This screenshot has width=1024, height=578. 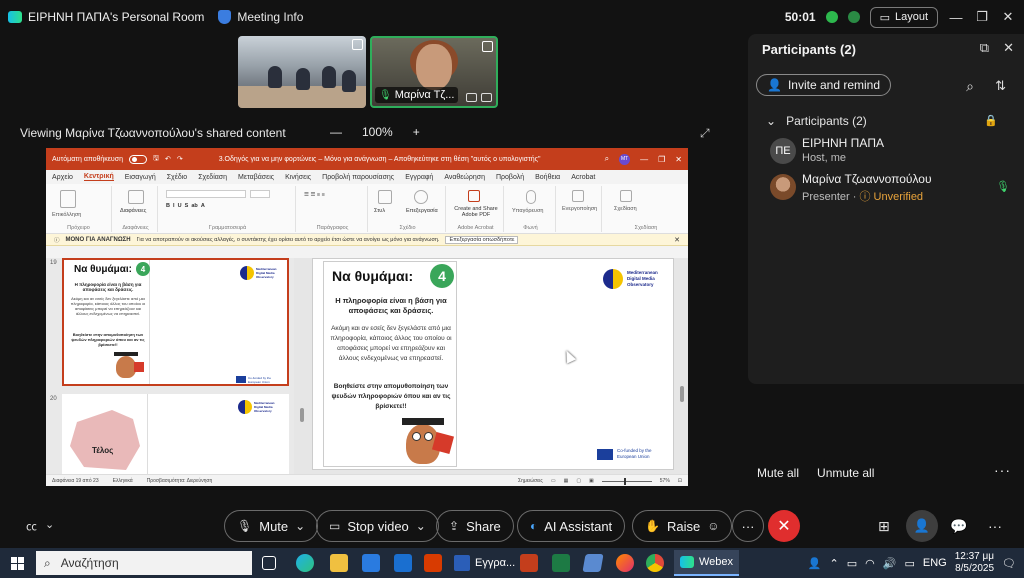 I want to click on menu-transitions: Μεταβάσεις, so click(x=256, y=177).